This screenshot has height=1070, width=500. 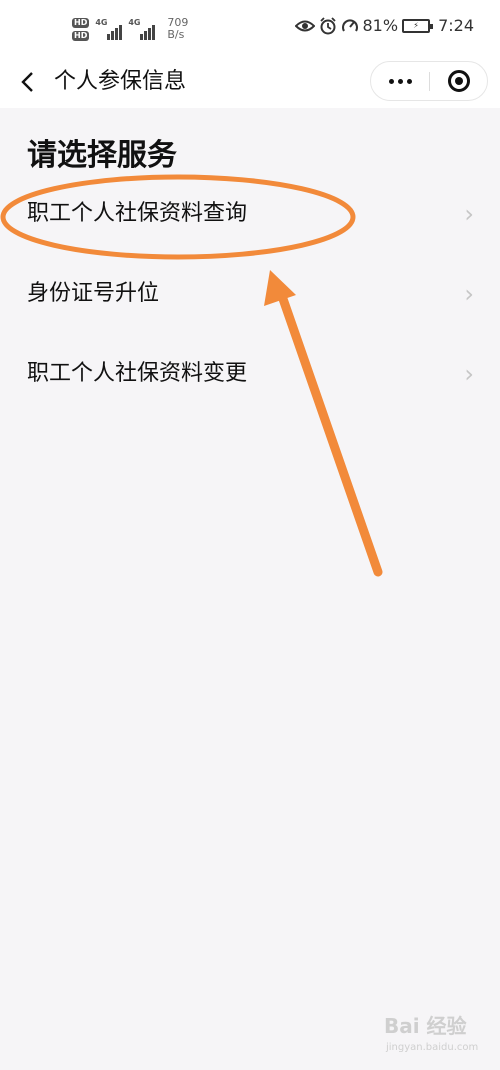 I want to click on more-dots-icon, so click(x=391, y=81).